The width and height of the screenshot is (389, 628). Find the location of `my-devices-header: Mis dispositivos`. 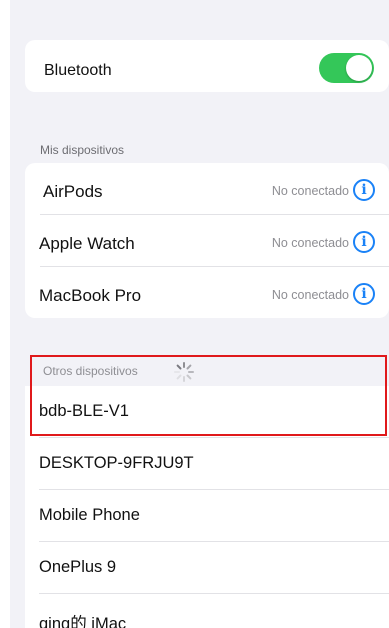

my-devices-header: Mis dispositivos is located at coordinates (82, 150).